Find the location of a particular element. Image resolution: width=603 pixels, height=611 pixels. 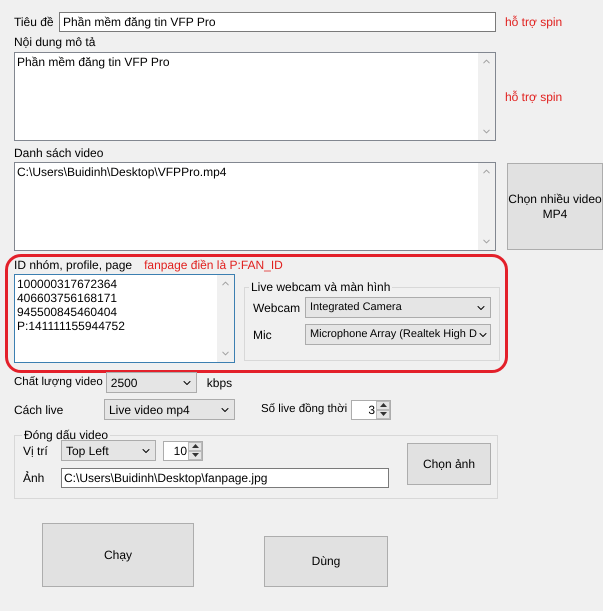

text-area: 100000317672364 406603756168171 945500845460404 P:141111155944752 is located at coordinates (124, 318).